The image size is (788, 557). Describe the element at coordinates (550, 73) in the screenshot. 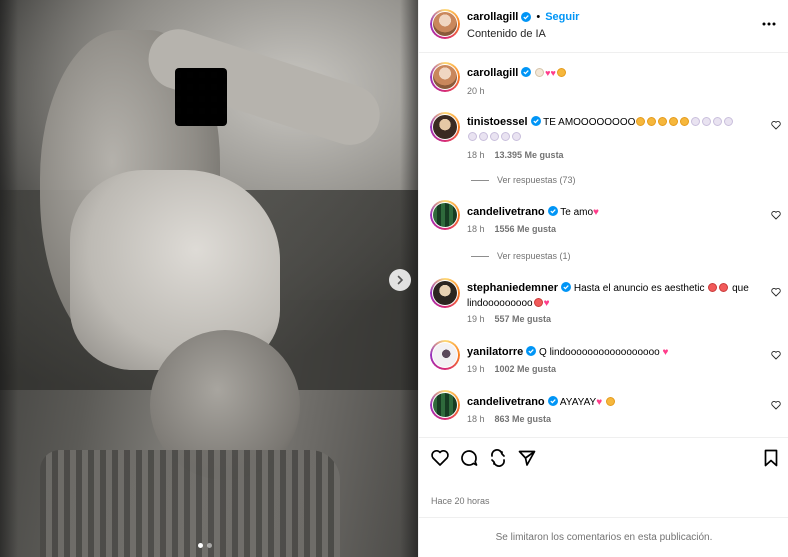

I see `two-hearts-icon: ♥♥` at that location.